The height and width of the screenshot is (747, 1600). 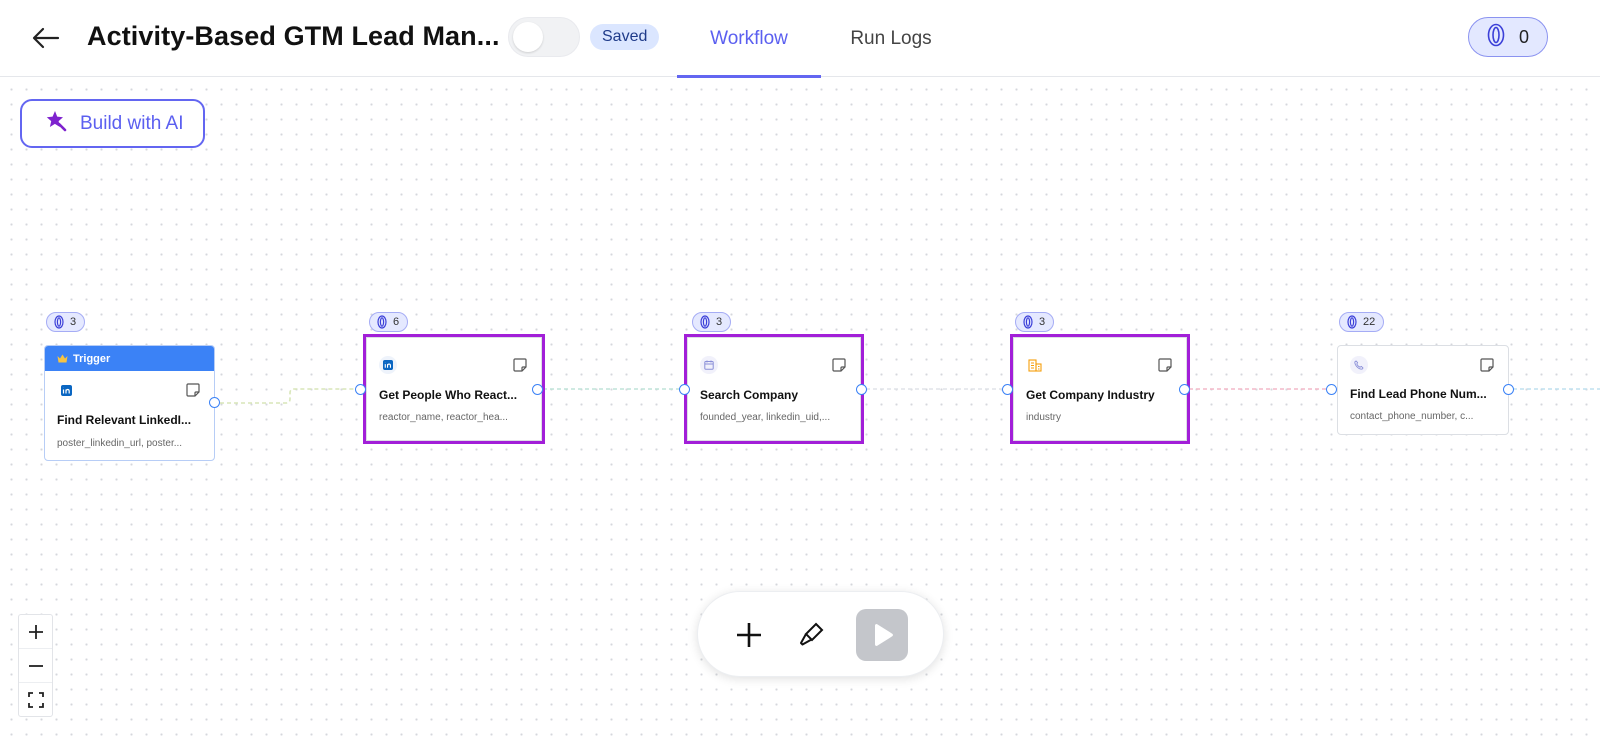 I want to click on phone-icon, so click(x=1359, y=365).